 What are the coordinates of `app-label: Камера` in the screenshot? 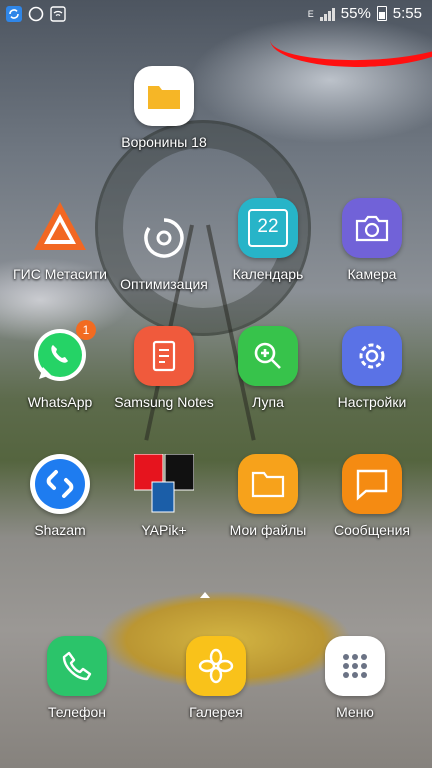 It's located at (372, 274).